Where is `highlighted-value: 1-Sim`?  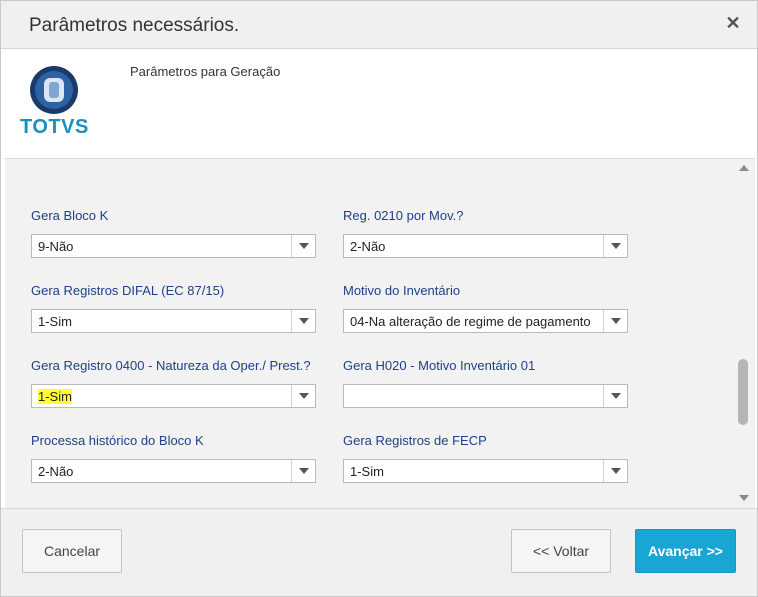
highlighted-value: 1-Sim is located at coordinates (55, 396).